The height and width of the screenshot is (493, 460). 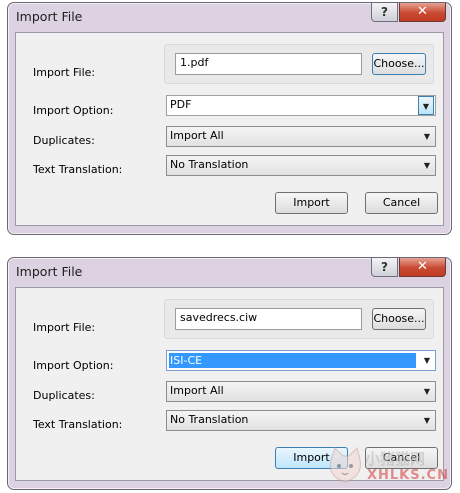 What do you see at coordinates (268, 64) in the screenshot?
I see `file-path-input: 1.pdf` at bounding box center [268, 64].